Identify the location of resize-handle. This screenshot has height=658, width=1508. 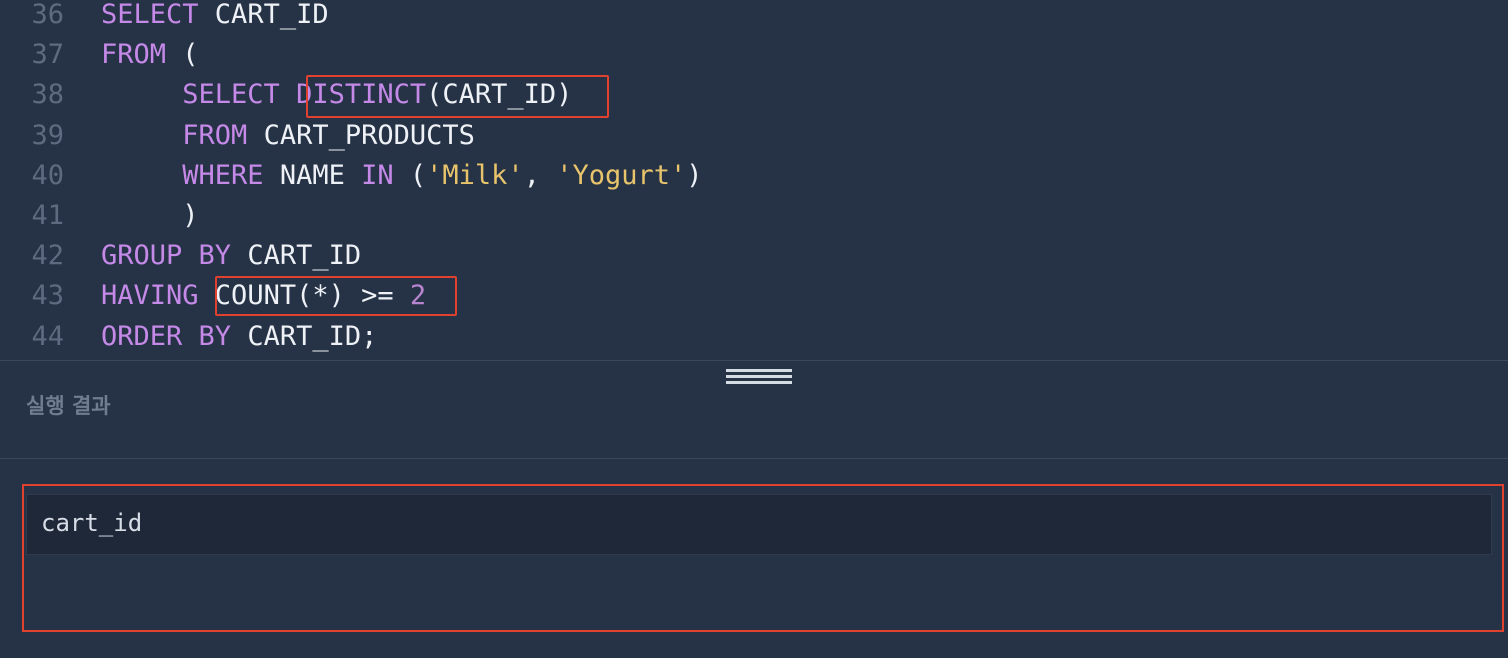
(759, 377).